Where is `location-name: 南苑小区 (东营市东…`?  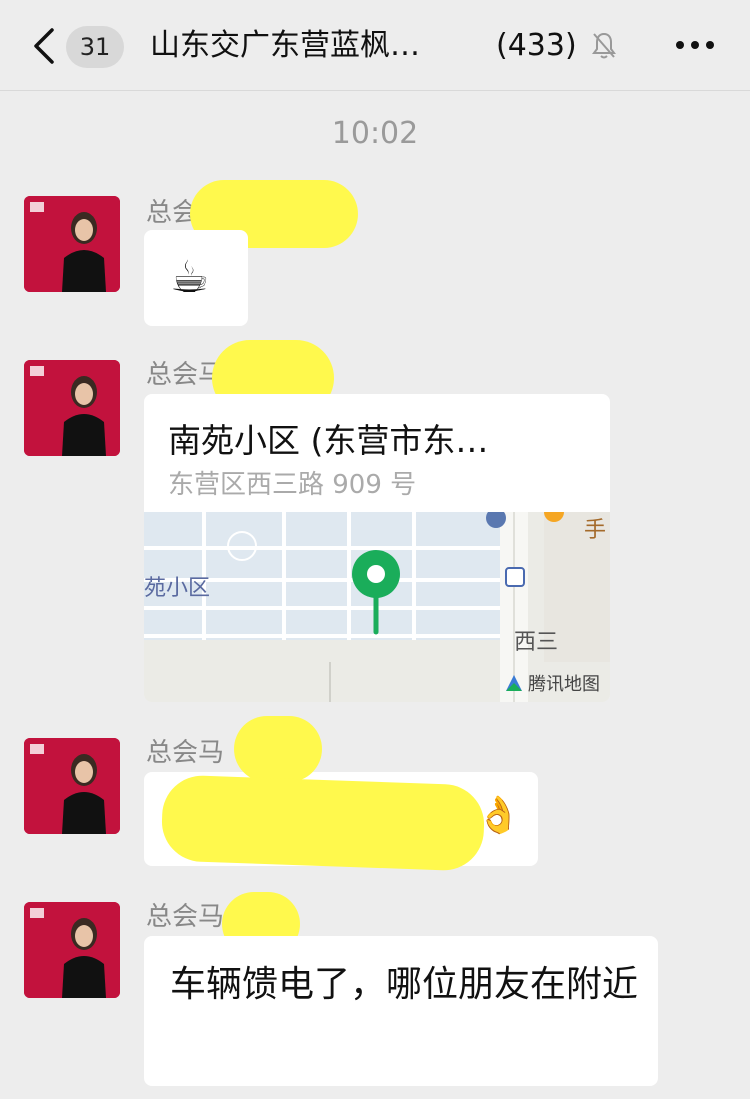 location-name: 南苑小区 (东营市东… is located at coordinates (328, 440).